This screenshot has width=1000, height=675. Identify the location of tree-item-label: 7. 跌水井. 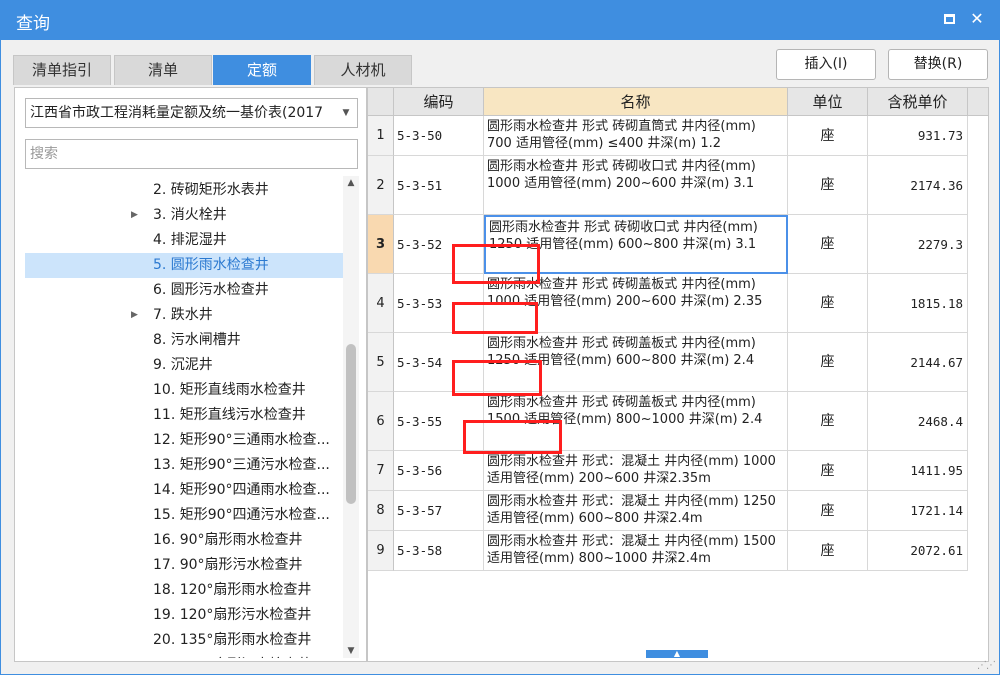
(183, 315).